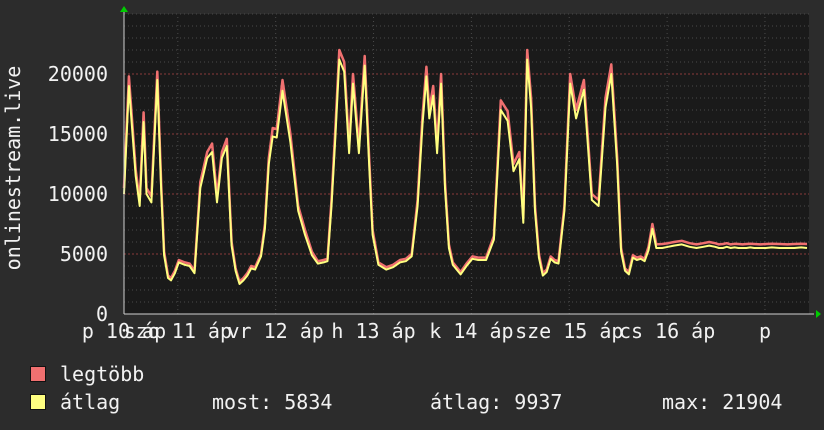 The height and width of the screenshot is (430, 824). Describe the element at coordinates (78, 74) in the screenshot. I see `y-tick-label: 20000` at that location.